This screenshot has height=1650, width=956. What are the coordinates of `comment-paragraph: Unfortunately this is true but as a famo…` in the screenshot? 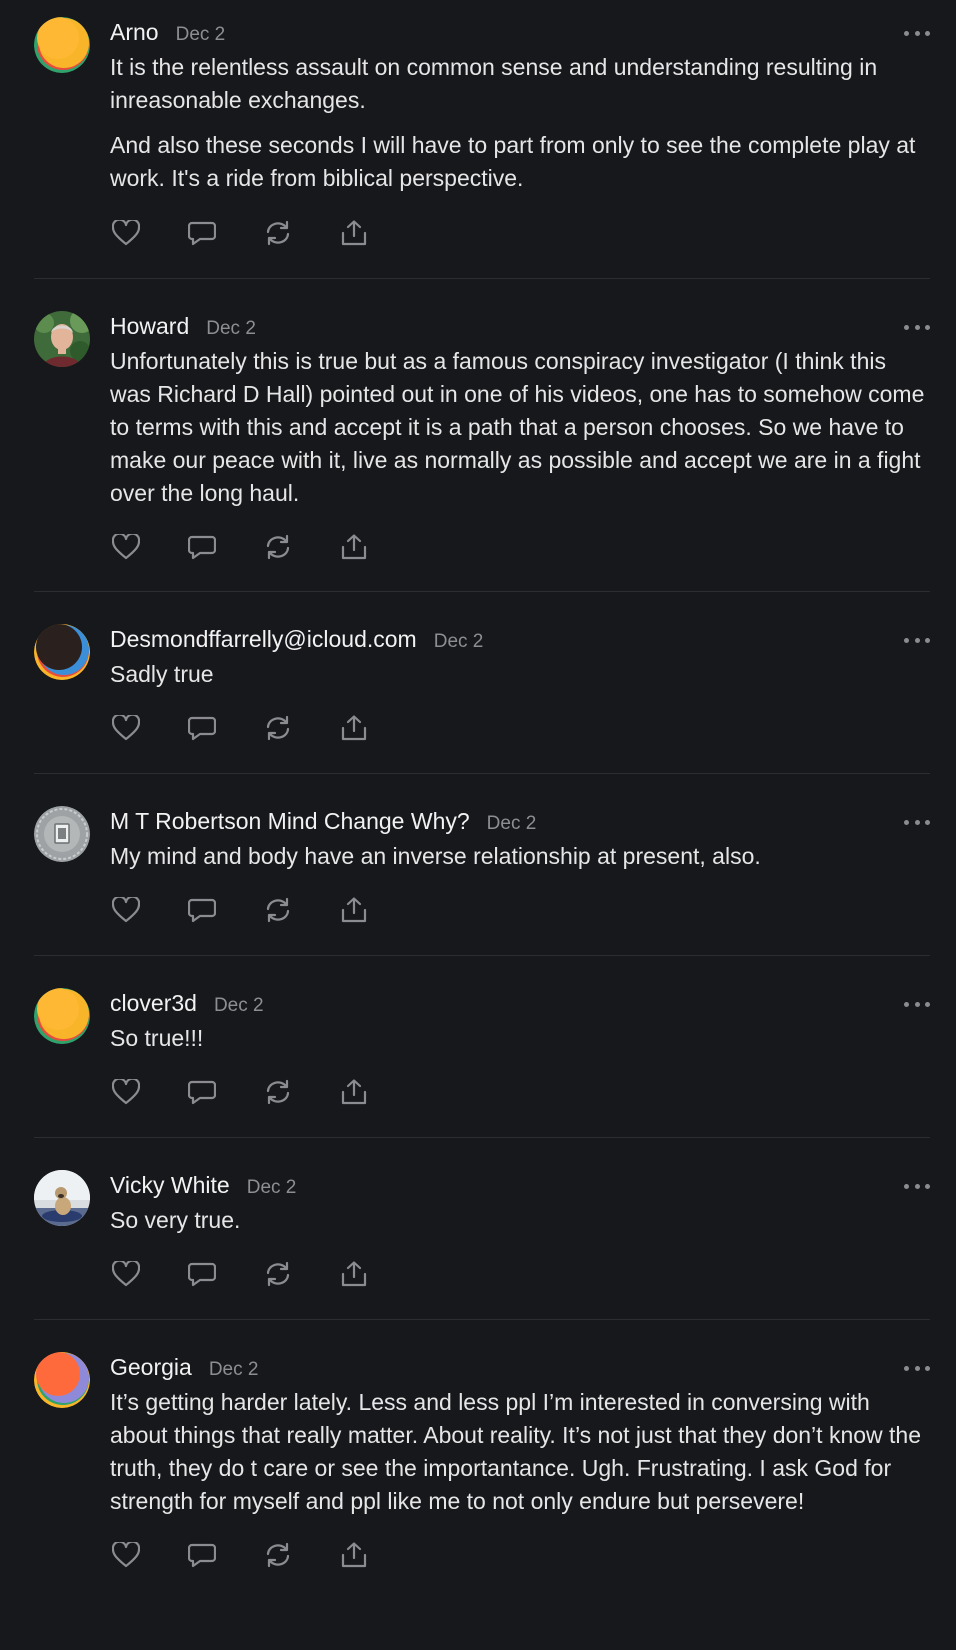 It's located at (517, 427).